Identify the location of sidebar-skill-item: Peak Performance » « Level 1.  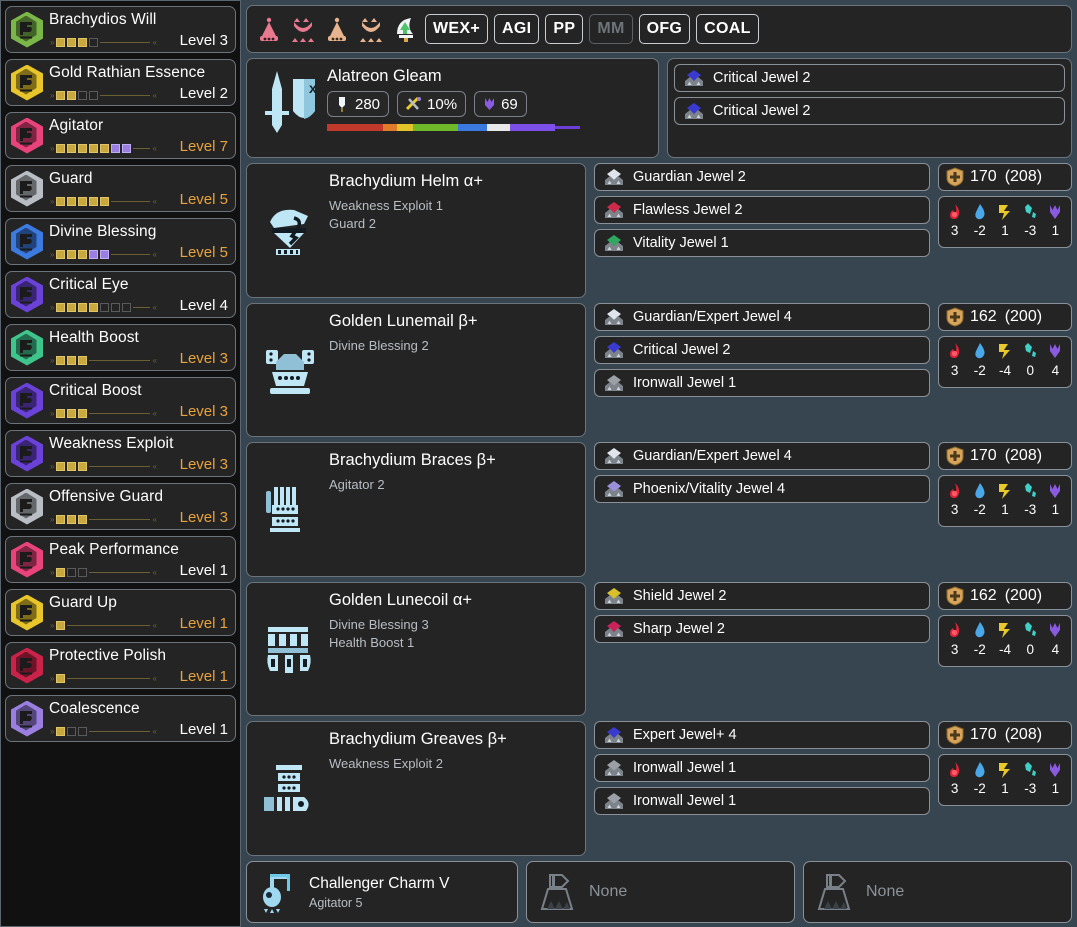
(120, 559).